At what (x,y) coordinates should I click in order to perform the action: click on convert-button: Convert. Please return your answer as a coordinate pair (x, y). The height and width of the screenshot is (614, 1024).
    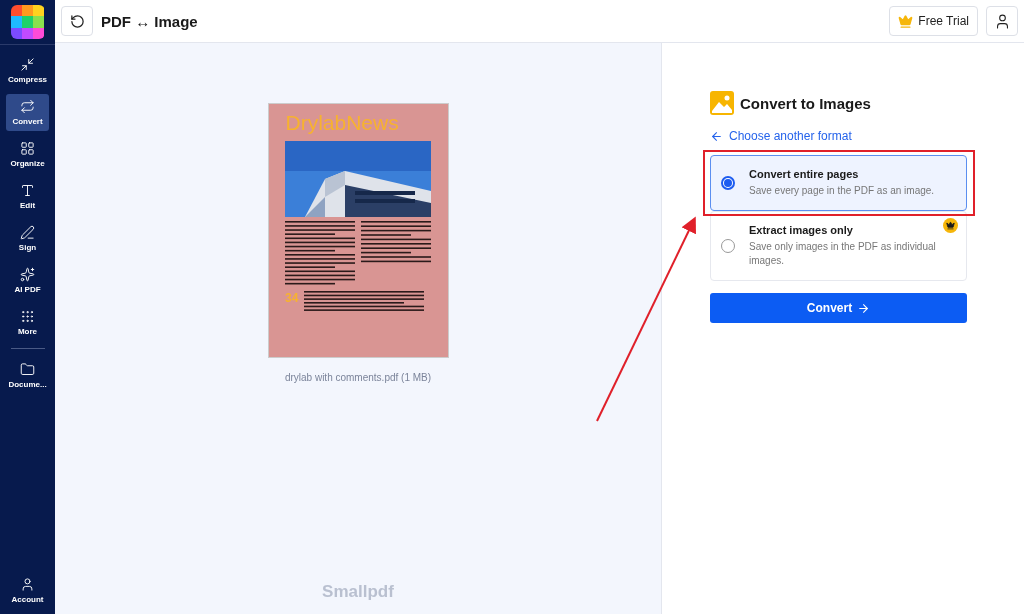
    Looking at the image, I should click on (838, 308).